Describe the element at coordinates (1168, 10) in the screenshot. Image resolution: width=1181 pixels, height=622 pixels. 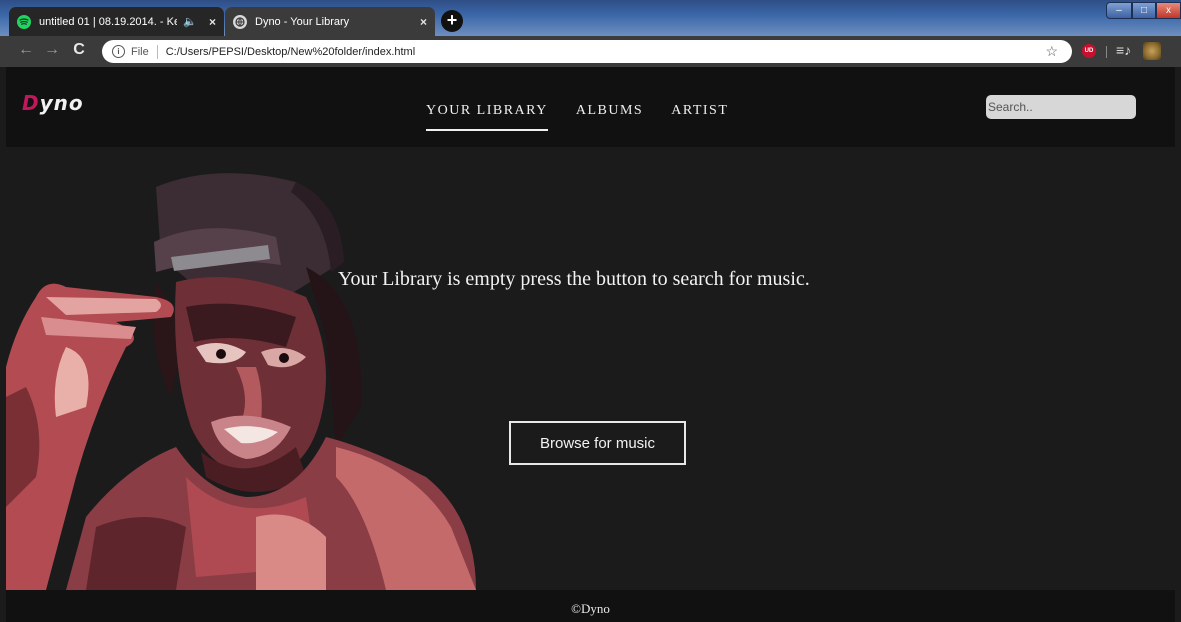
I see `close-window-icon: x` at that location.